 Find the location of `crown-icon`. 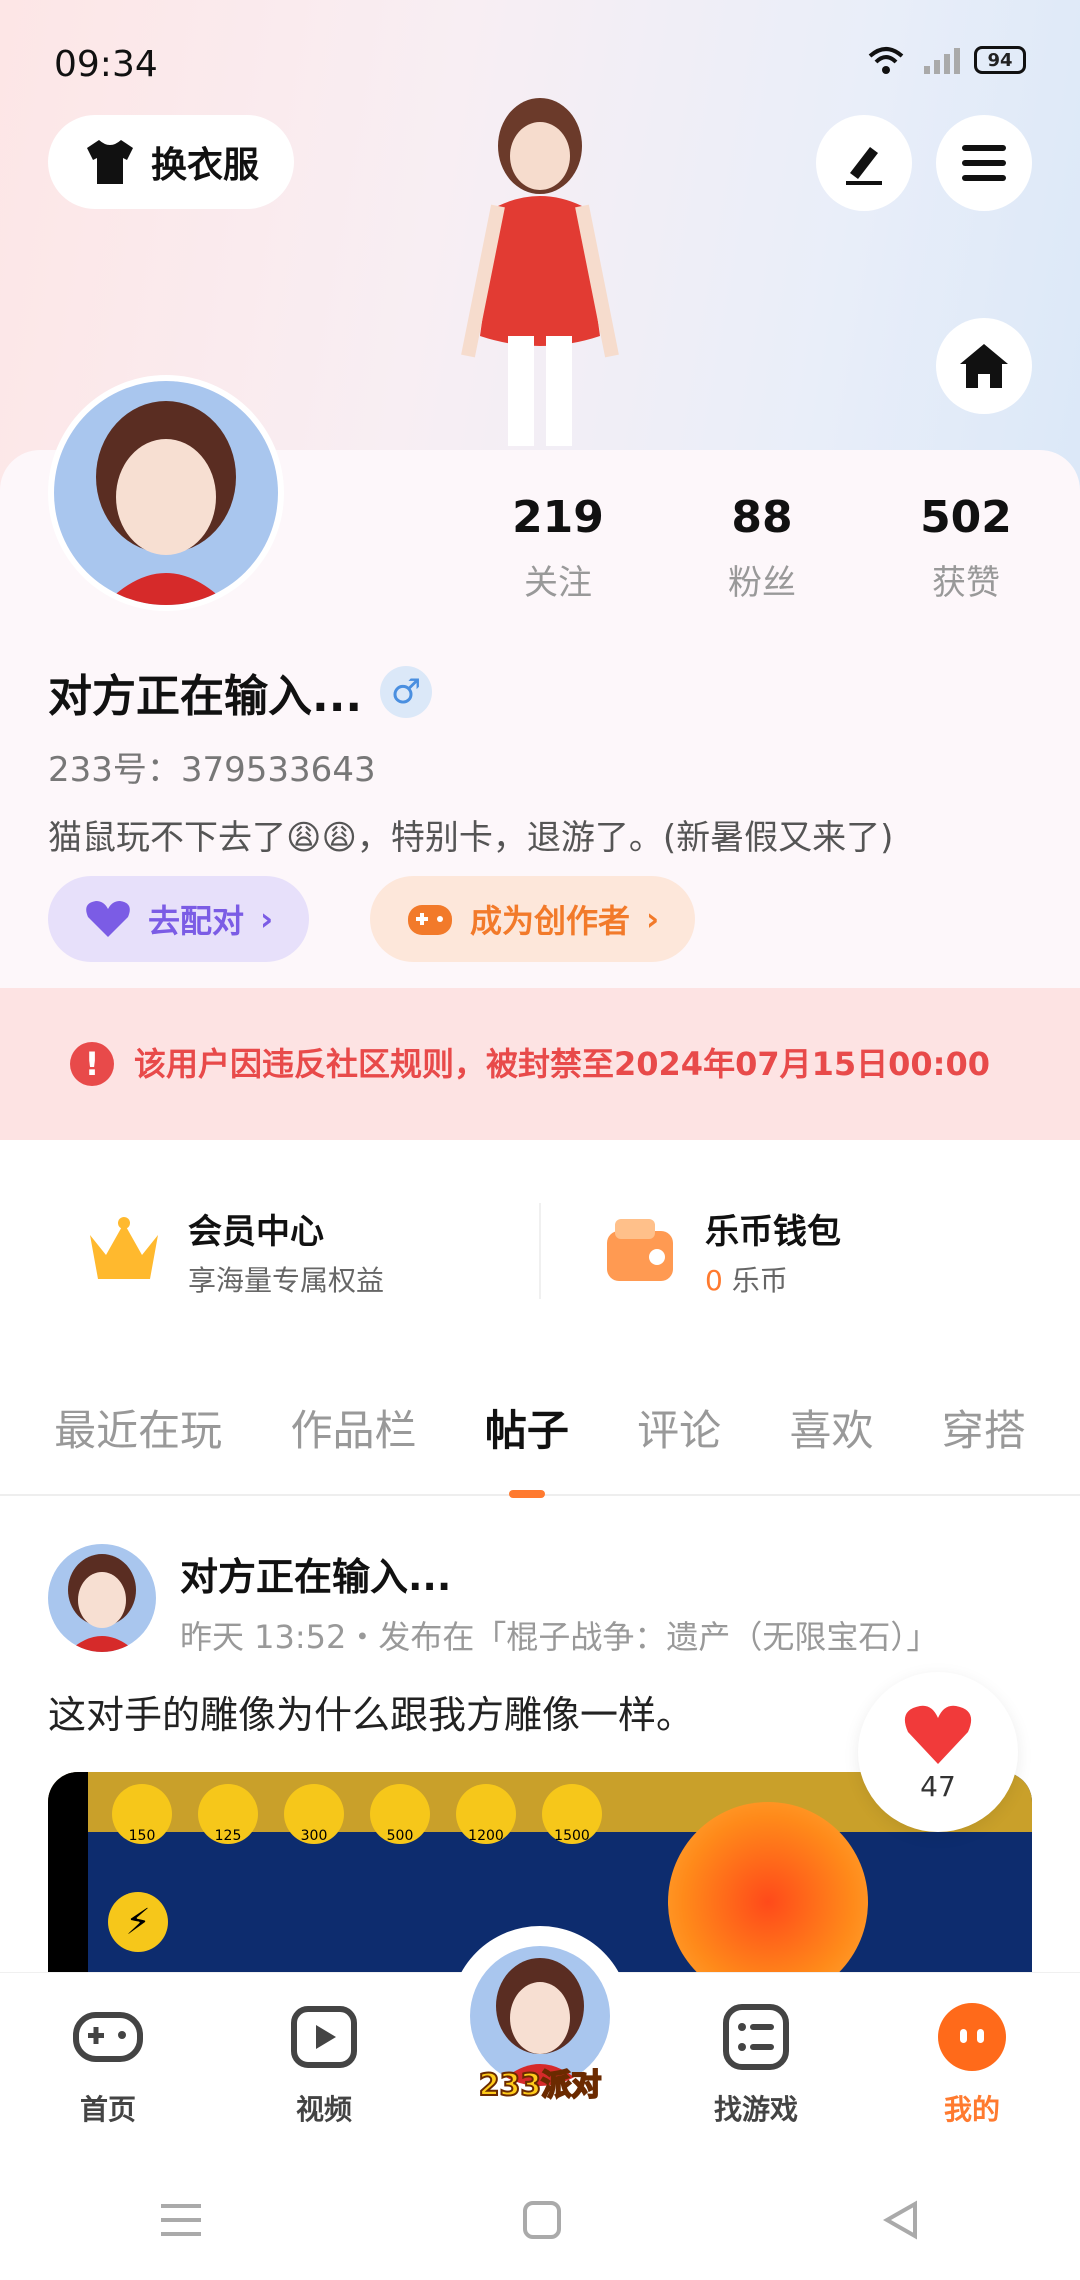

crown-icon is located at coordinates (124, 1248).